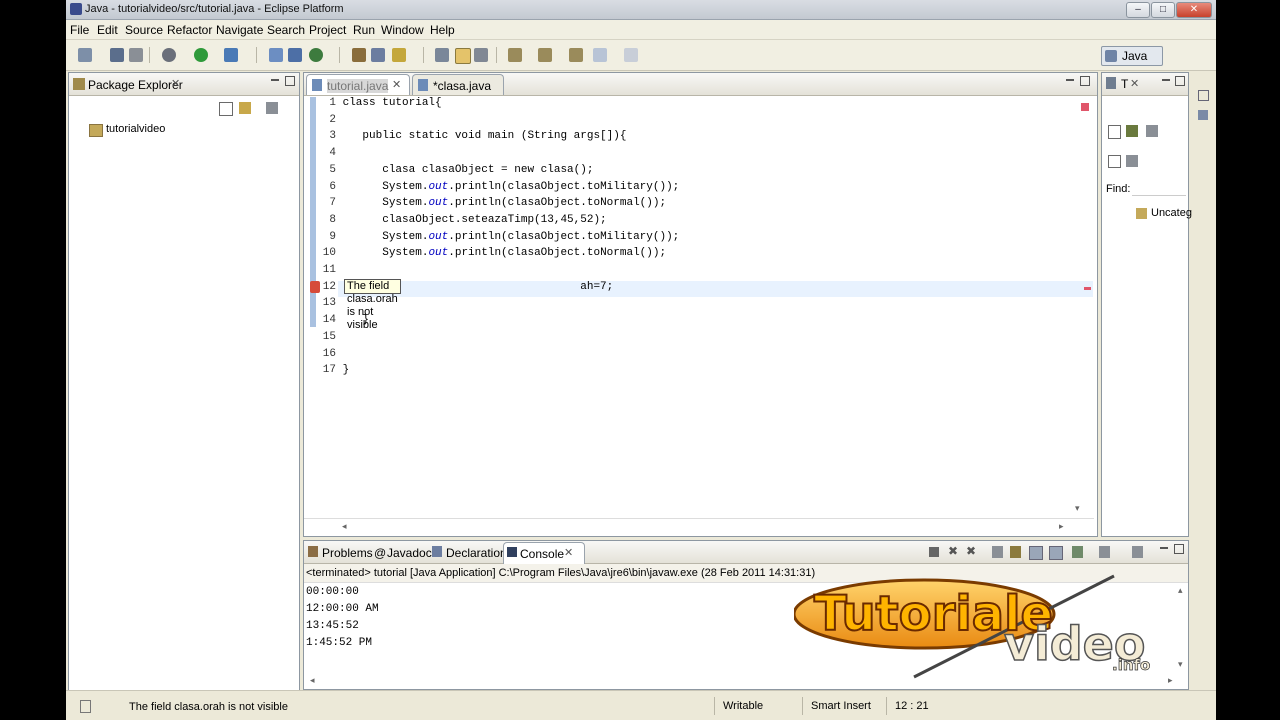  I want to click on overview-error-mark, so click(1087, 288).